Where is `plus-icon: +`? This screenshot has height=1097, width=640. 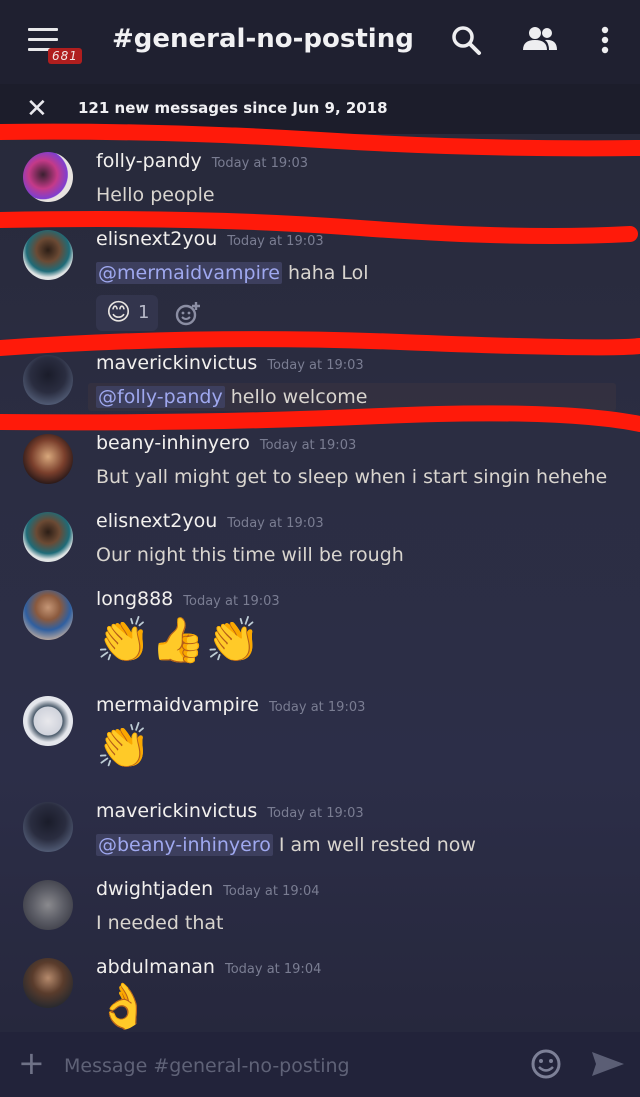 plus-icon: + is located at coordinates (31, 1063).